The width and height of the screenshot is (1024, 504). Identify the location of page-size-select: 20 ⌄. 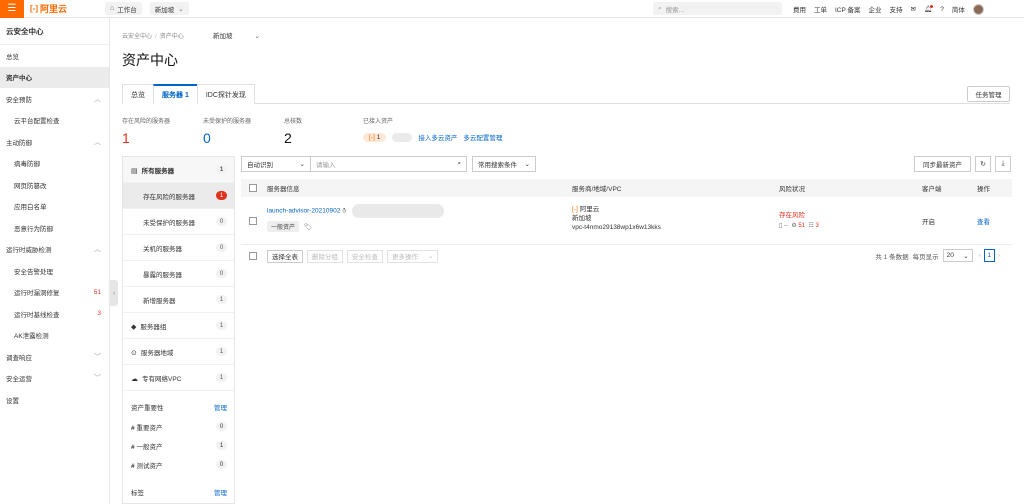
(957, 255).